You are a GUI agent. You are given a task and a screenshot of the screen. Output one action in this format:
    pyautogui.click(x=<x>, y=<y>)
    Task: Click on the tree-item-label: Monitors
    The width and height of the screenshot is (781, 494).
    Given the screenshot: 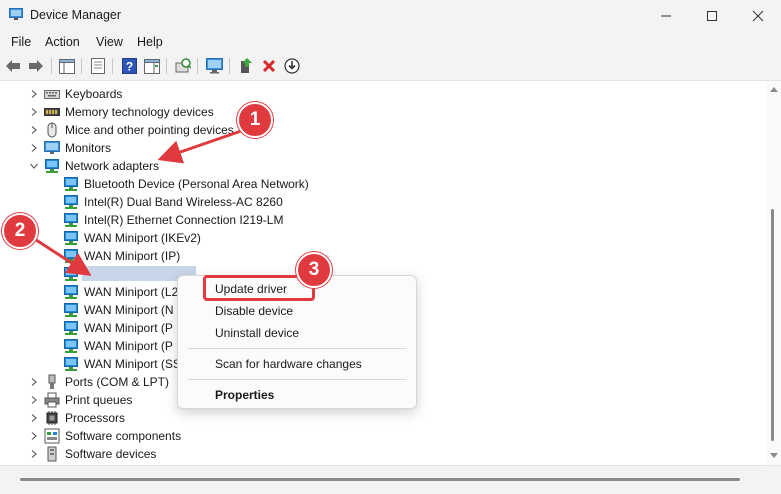 What is the action you would take?
    pyautogui.click(x=88, y=148)
    